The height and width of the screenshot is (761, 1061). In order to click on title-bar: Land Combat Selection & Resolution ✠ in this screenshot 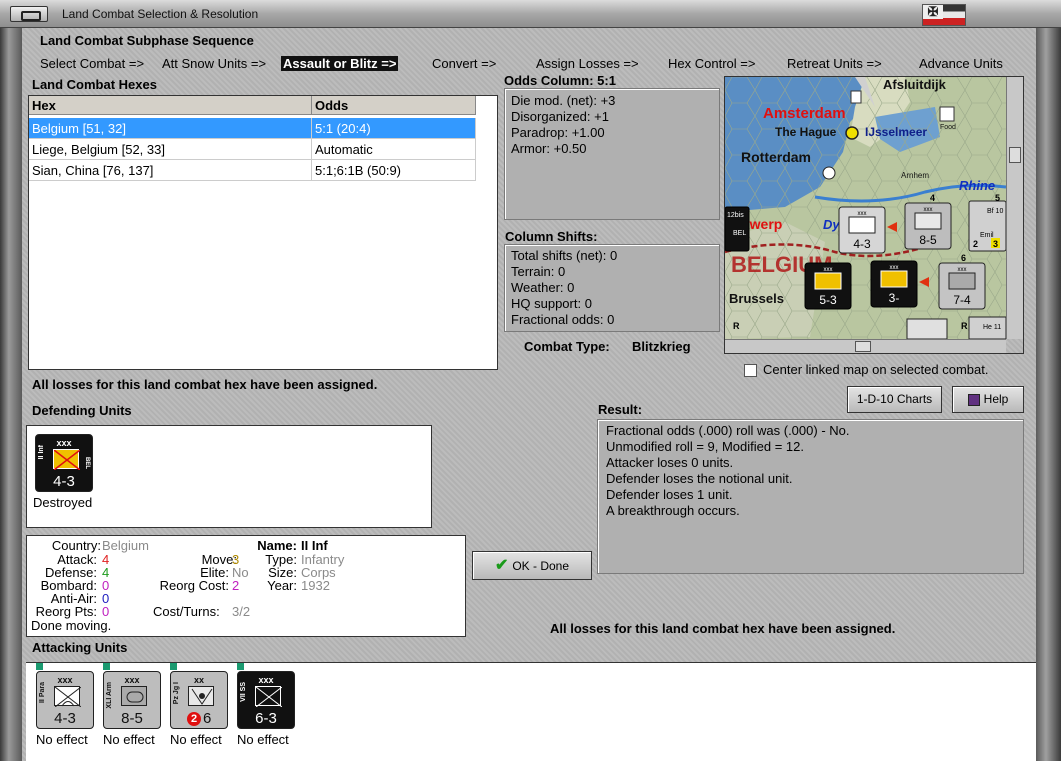, I will do `click(530, 14)`.